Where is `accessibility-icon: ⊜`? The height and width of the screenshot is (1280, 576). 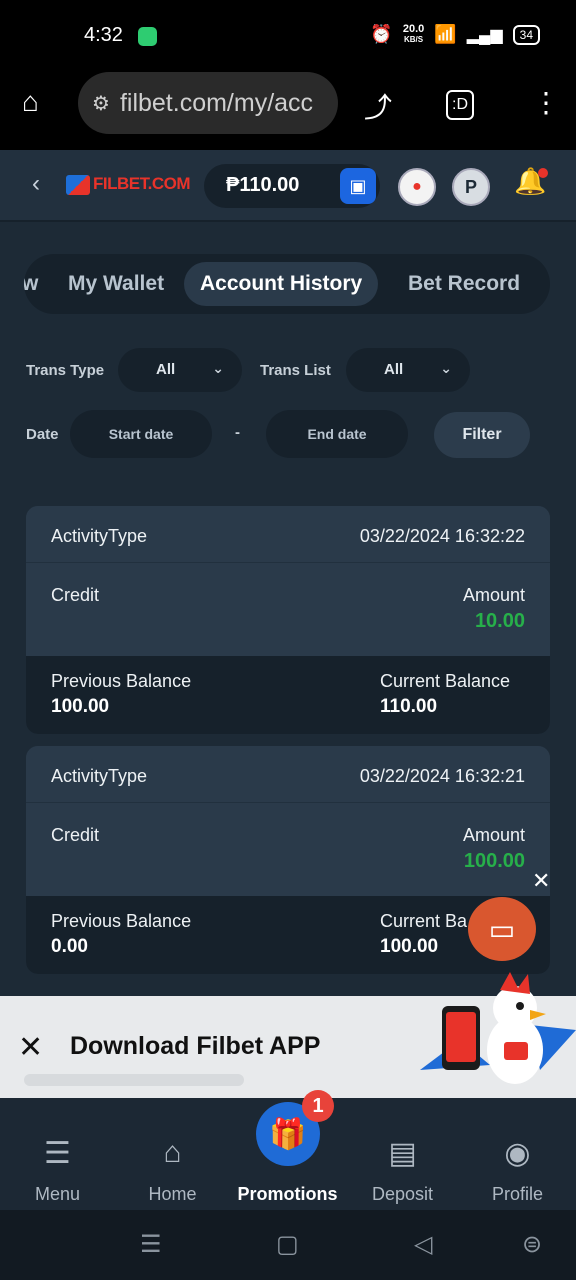
accessibility-icon: ⊜ is located at coordinates (532, 1244).